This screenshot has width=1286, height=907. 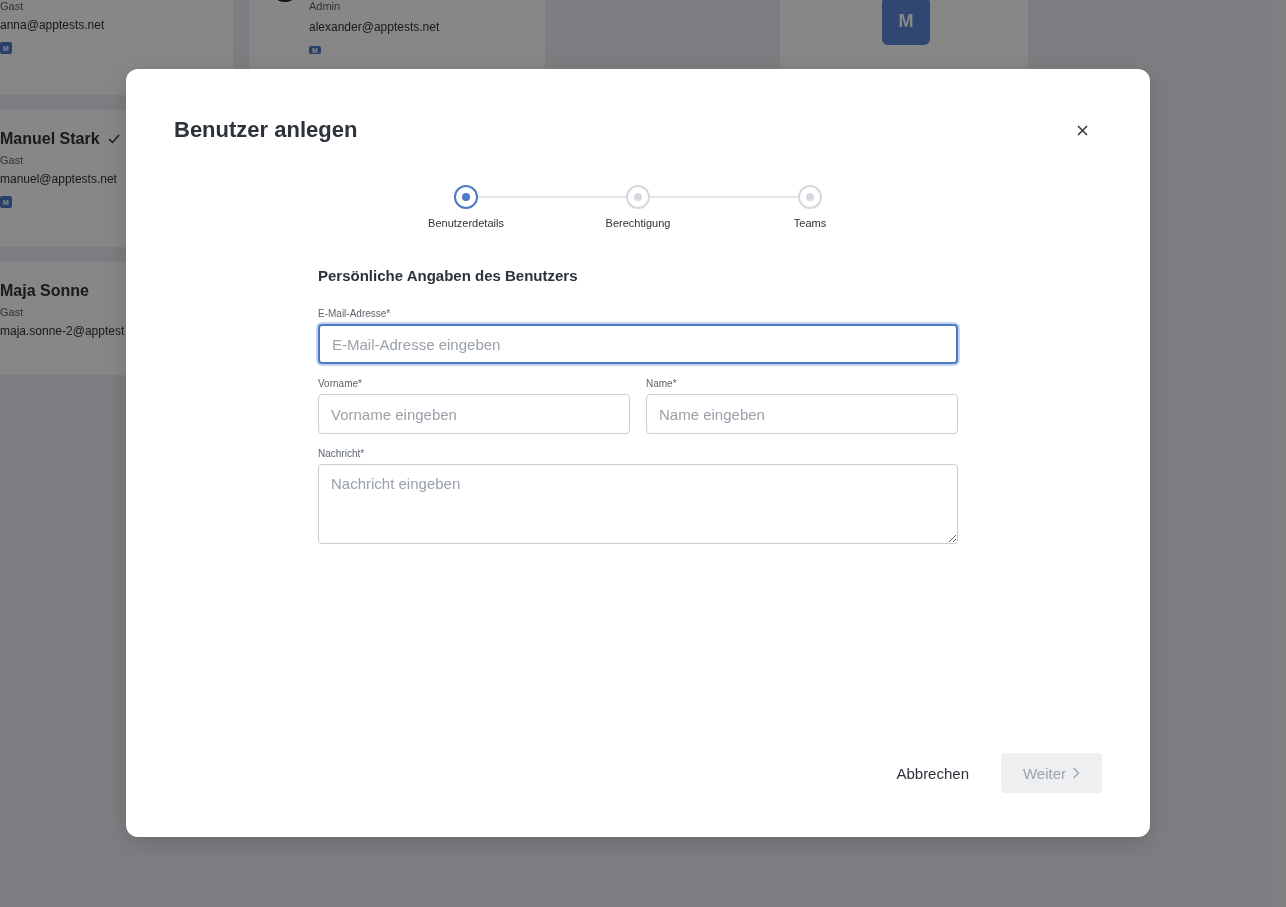 I want to click on field-label: Vorname*, so click(x=340, y=383).